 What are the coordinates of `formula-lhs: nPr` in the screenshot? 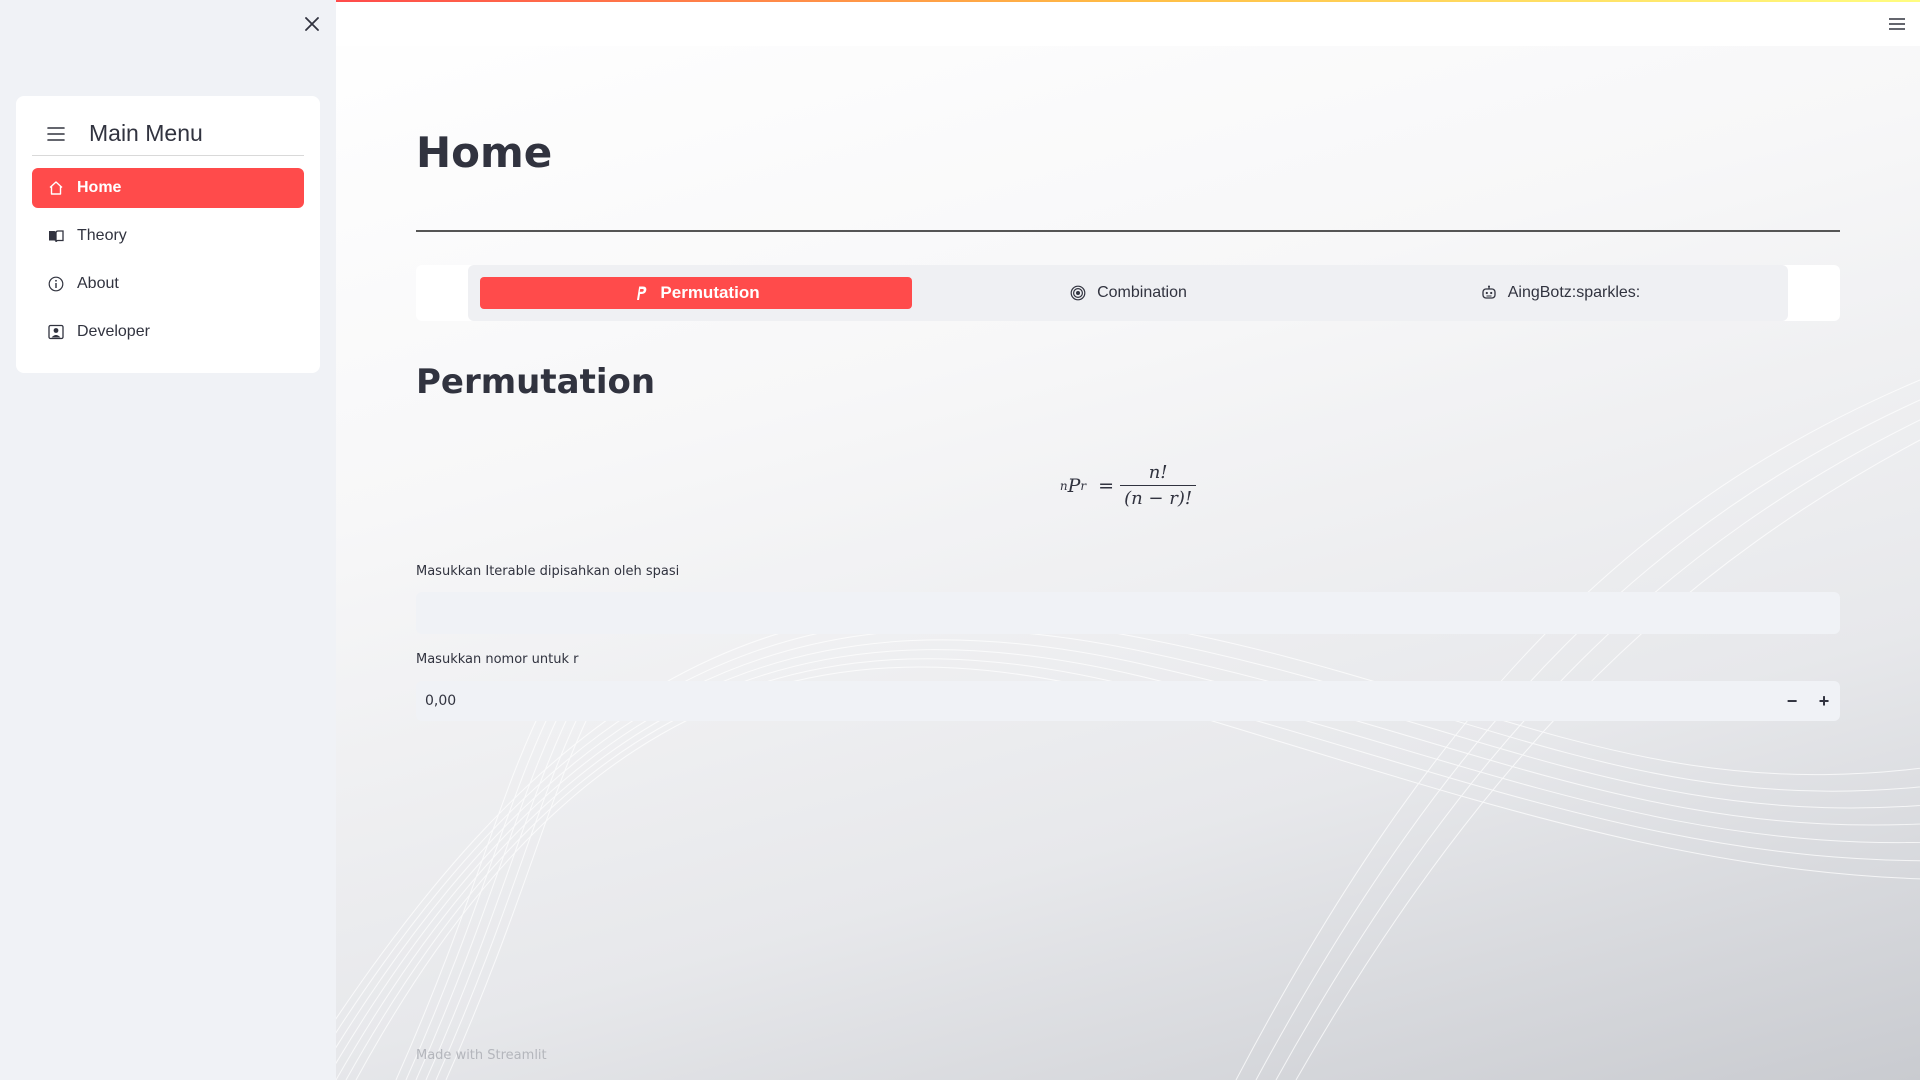 It's located at (1073, 485).